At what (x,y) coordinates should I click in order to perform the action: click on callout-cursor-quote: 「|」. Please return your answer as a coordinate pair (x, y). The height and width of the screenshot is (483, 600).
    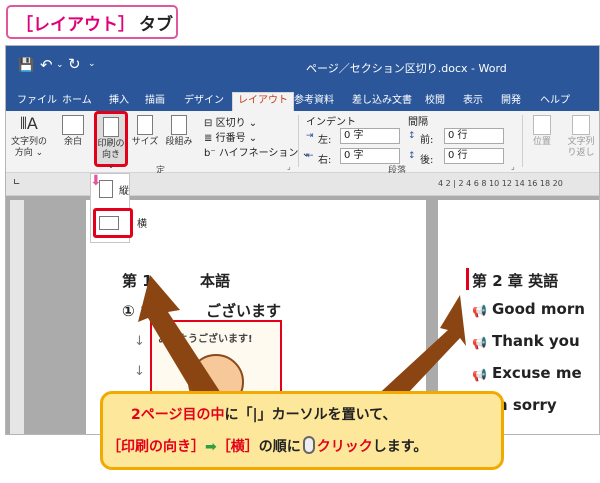
    Looking at the image, I should click on (255, 415).